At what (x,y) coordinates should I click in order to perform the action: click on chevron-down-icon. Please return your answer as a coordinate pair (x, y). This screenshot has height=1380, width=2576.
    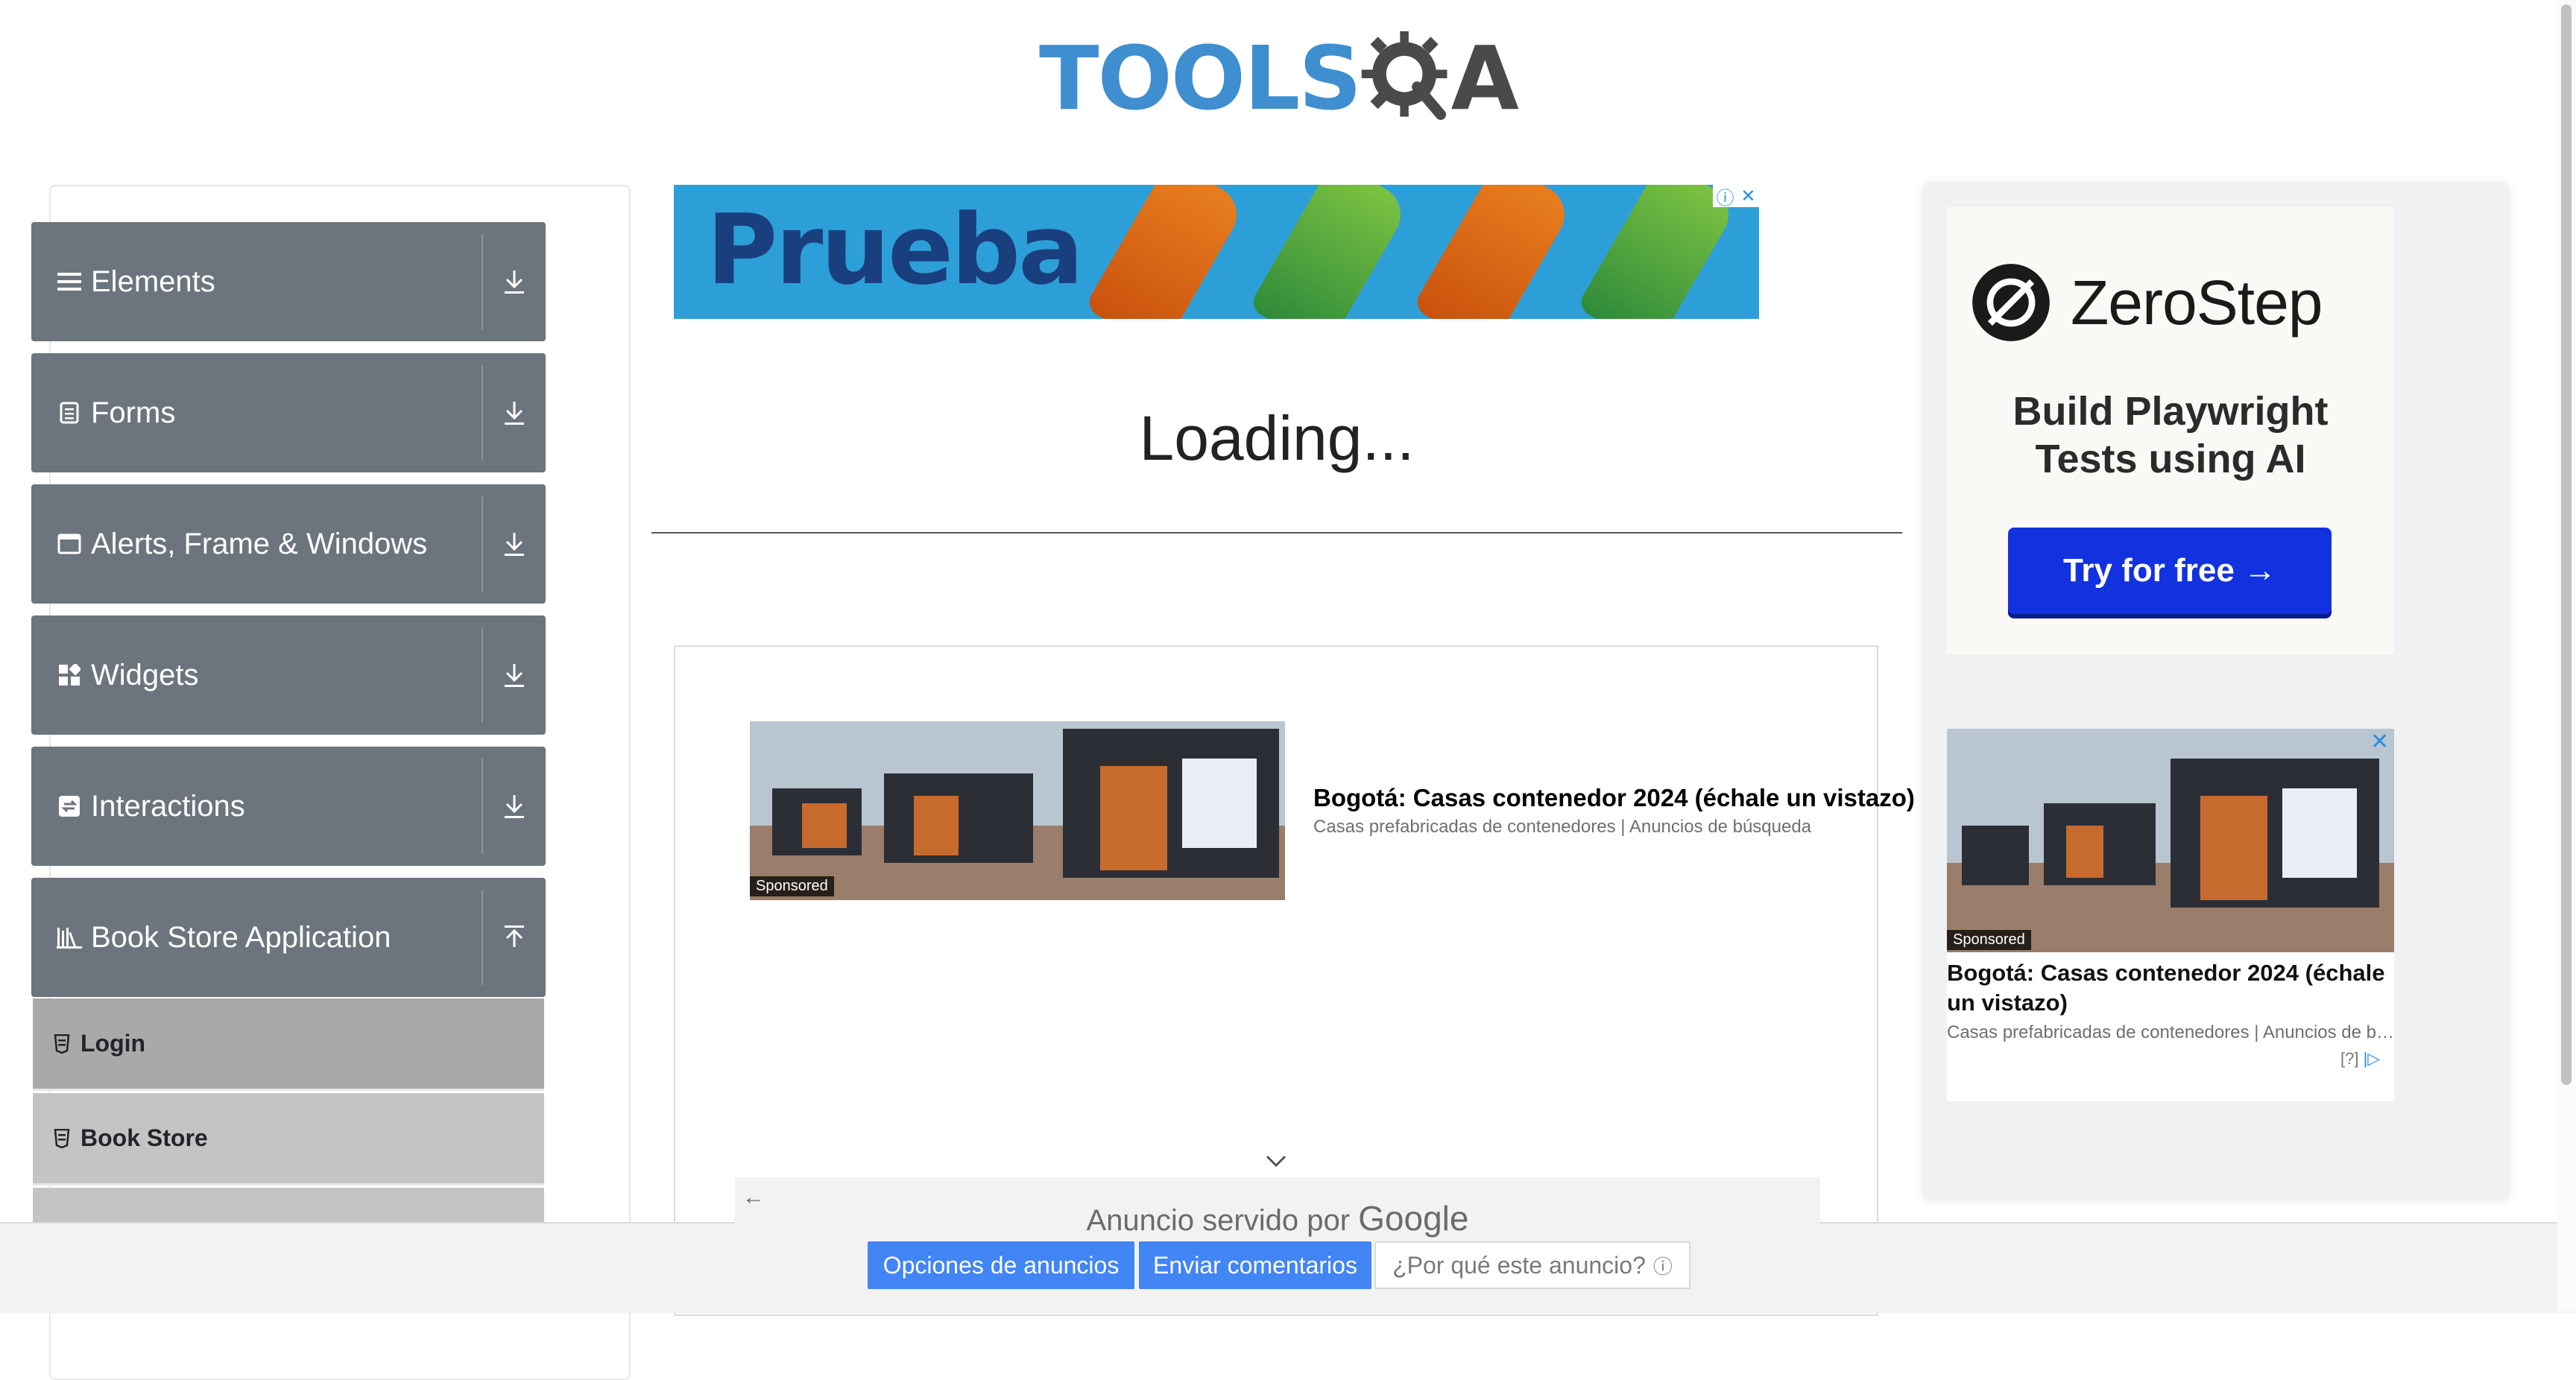
    Looking at the image, I should click on (1276, 1161).